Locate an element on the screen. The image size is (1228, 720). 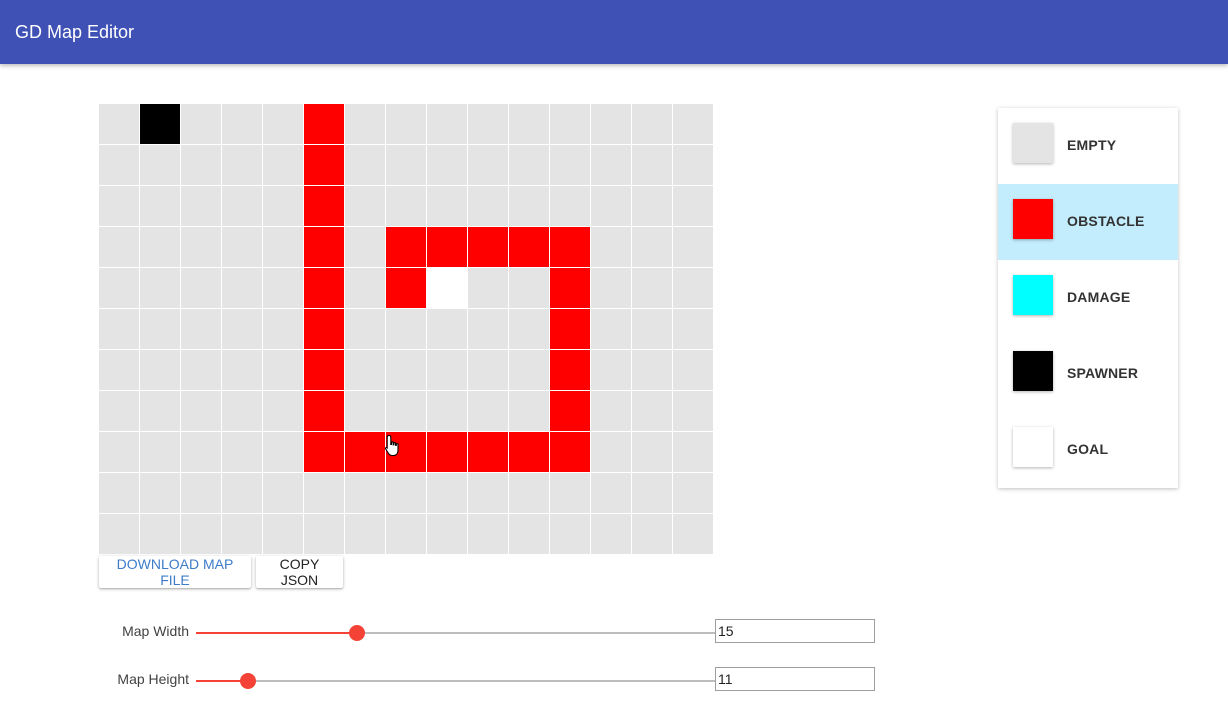
map-height-input is located at coordinates (795, 679).